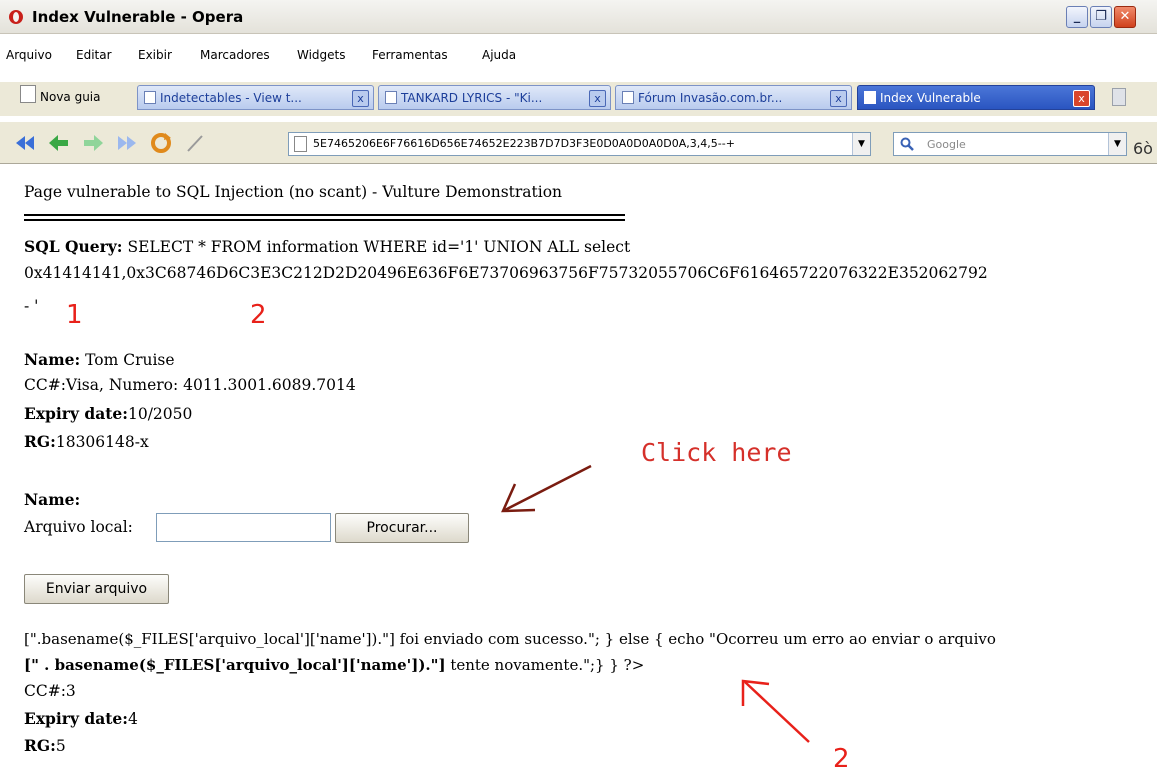 The height and width of the screenshot is (780, 1157). What do you see at coordinates (76, 718) in the screenshot?
I see `expiry2-label: Expiry date:` at bounding box center [76, 718].